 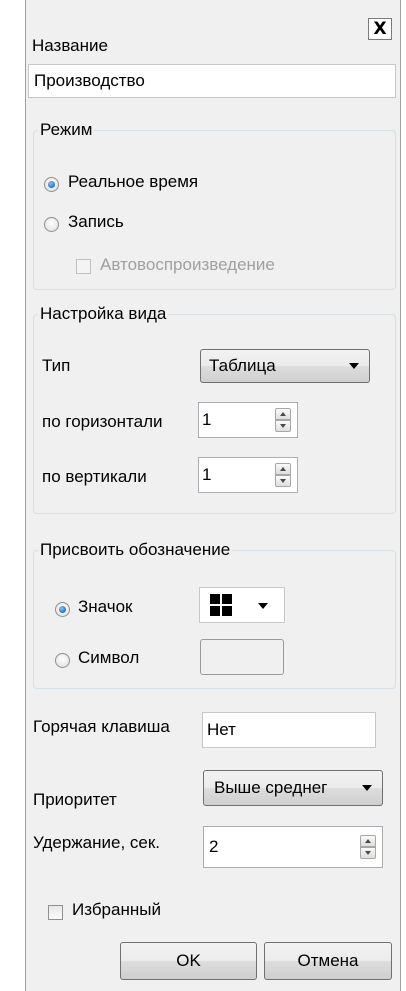 What do you see at coordinates (103, 313) in the screenshot?
I see `view-settings-legend: Настройка вида` at bounding box center [103, 313].